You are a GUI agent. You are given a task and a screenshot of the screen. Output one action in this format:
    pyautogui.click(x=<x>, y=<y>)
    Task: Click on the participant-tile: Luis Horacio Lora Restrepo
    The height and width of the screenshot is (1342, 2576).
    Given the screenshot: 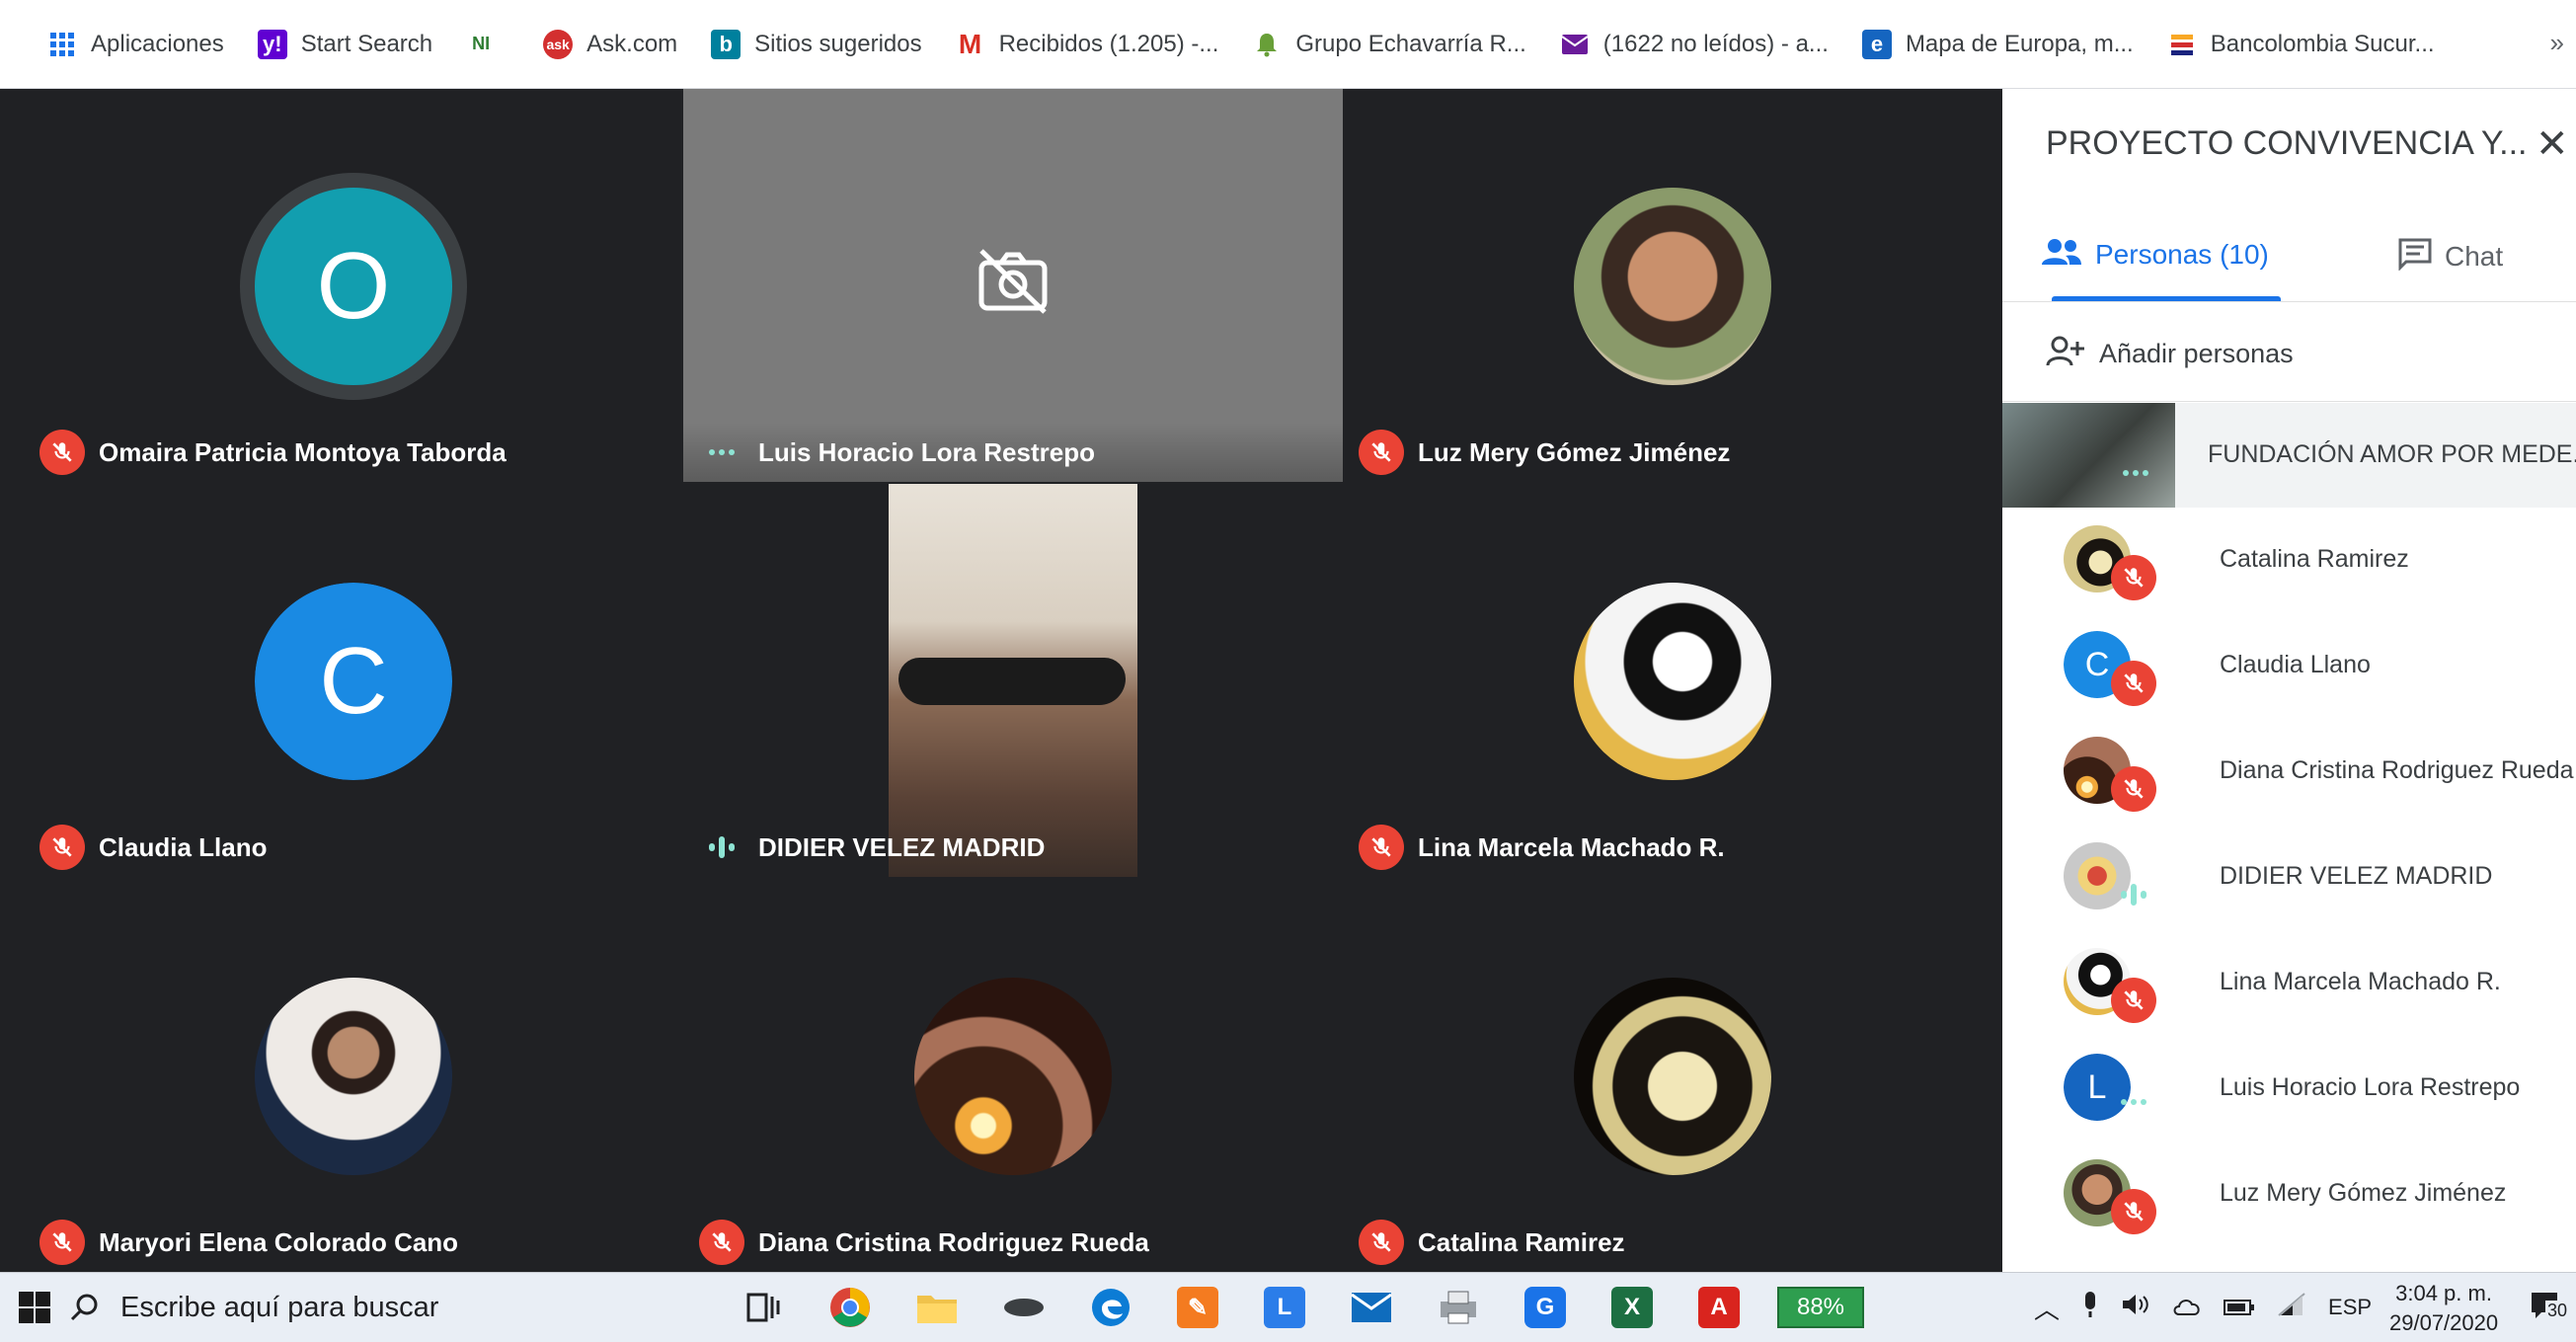 What is the action you would take?
    pyautogui.click(x=1013, y=285)
    